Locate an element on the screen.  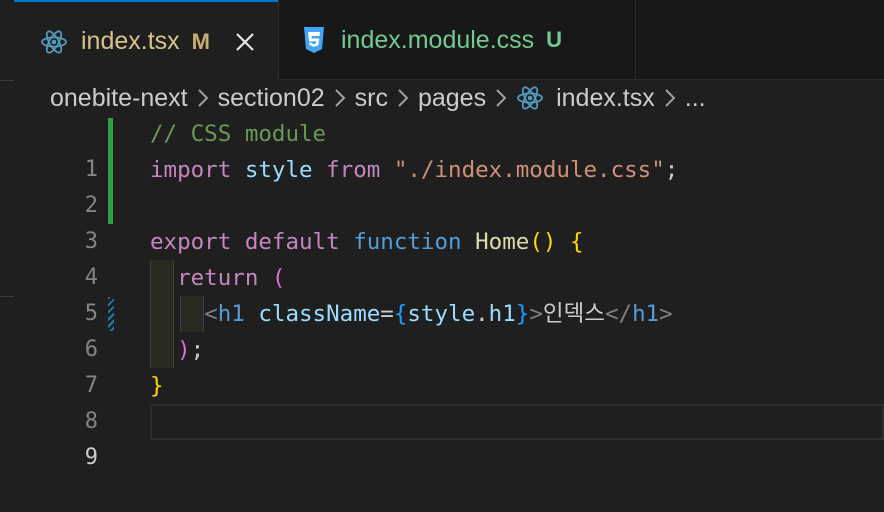
token-keyword: from is located at coordinates (353, 170).